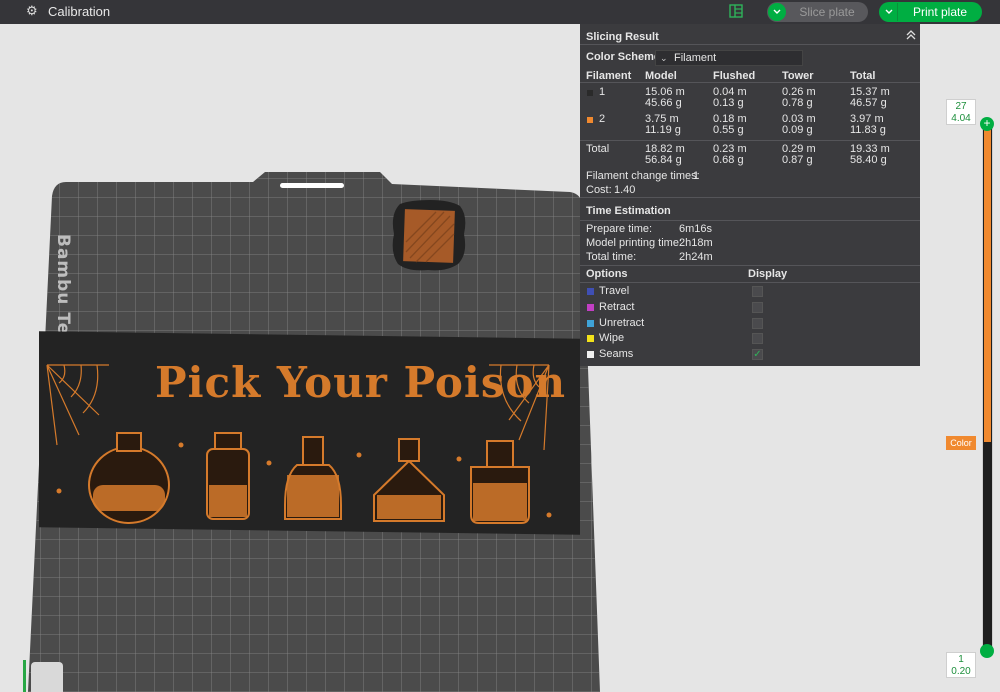 This screenshot has height=692, width=1000. What do you see at coordinates (987, 124) in the screenshot?
I see `top-layer-handle: +` at bounding box center [987, 124].